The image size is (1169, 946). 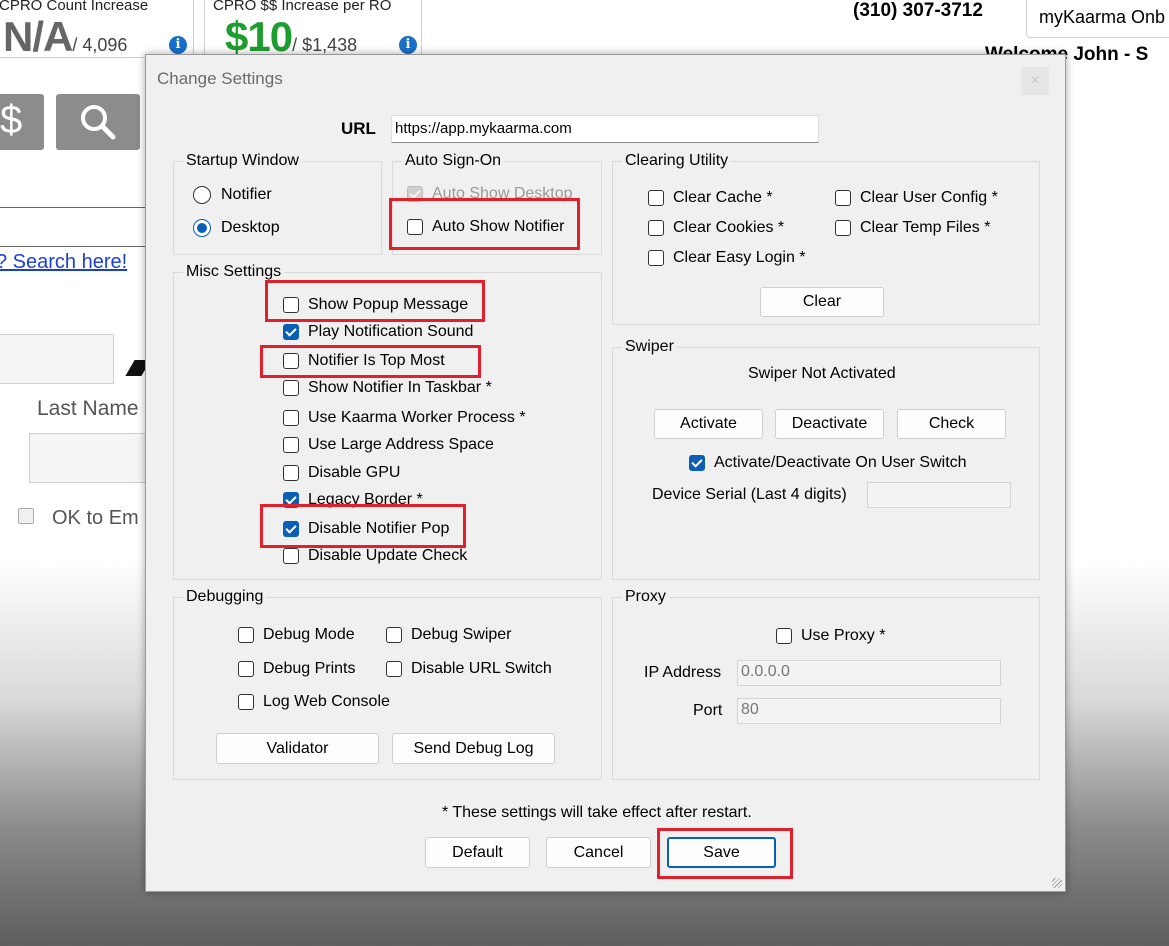 What do you see at coordinates (11, 120) in the screenshot?
I see `dollar-button-label: $` at bounding box center [11, 120].